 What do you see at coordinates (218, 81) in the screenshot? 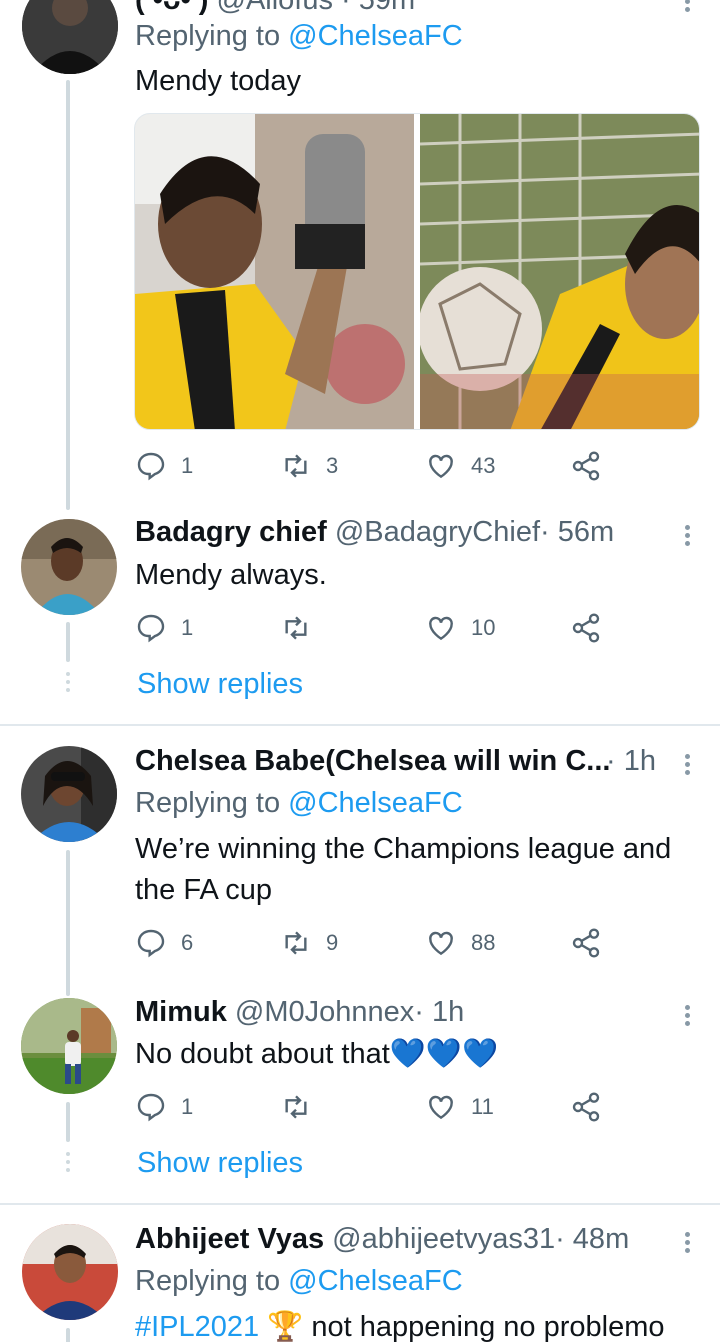
I see `tweet-text: Mendy today` at bounding box center [218, 81].